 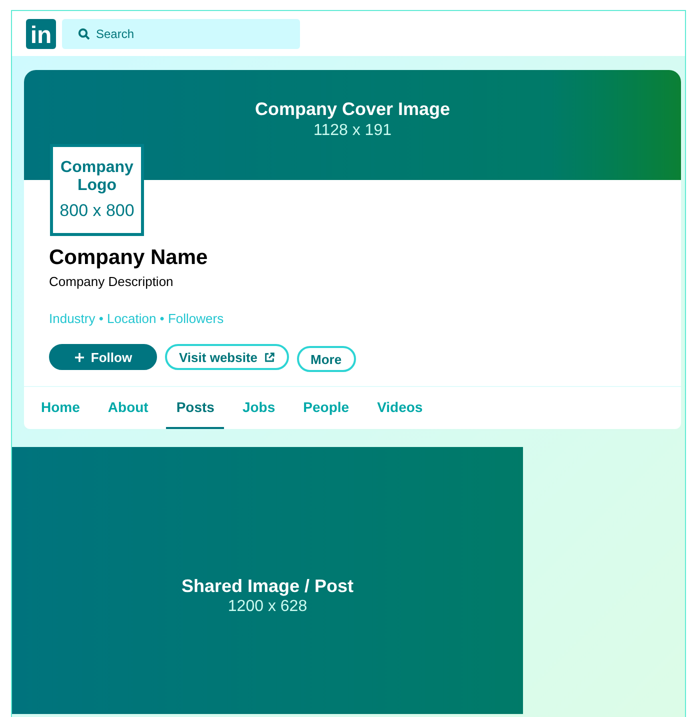 I want to click on visit-website-button: Visit website, so click(x=227, y=357).